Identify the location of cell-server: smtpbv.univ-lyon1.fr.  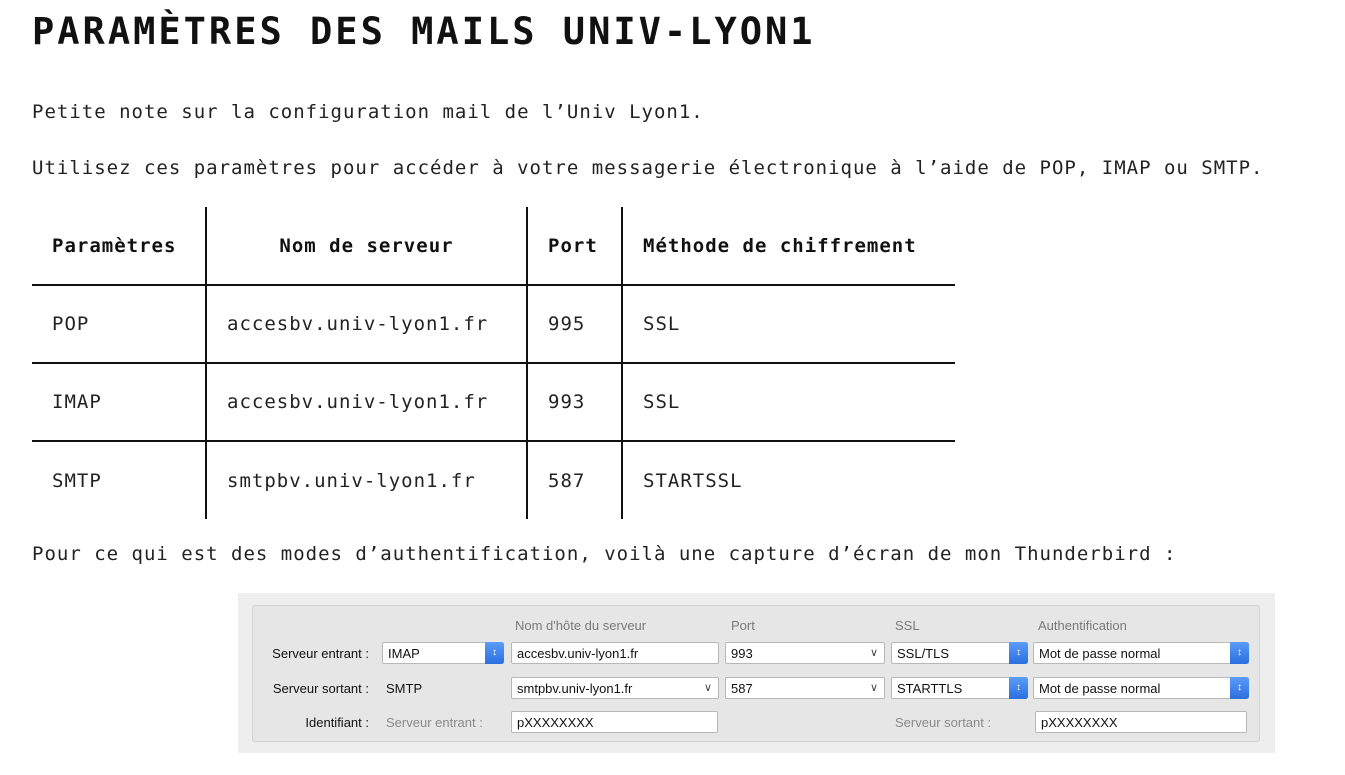
(366, 480).